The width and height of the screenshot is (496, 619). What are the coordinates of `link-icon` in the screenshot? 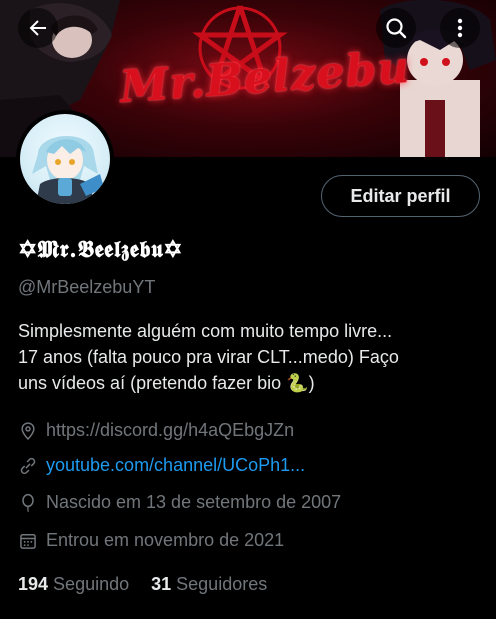 It's located at (28, 465).